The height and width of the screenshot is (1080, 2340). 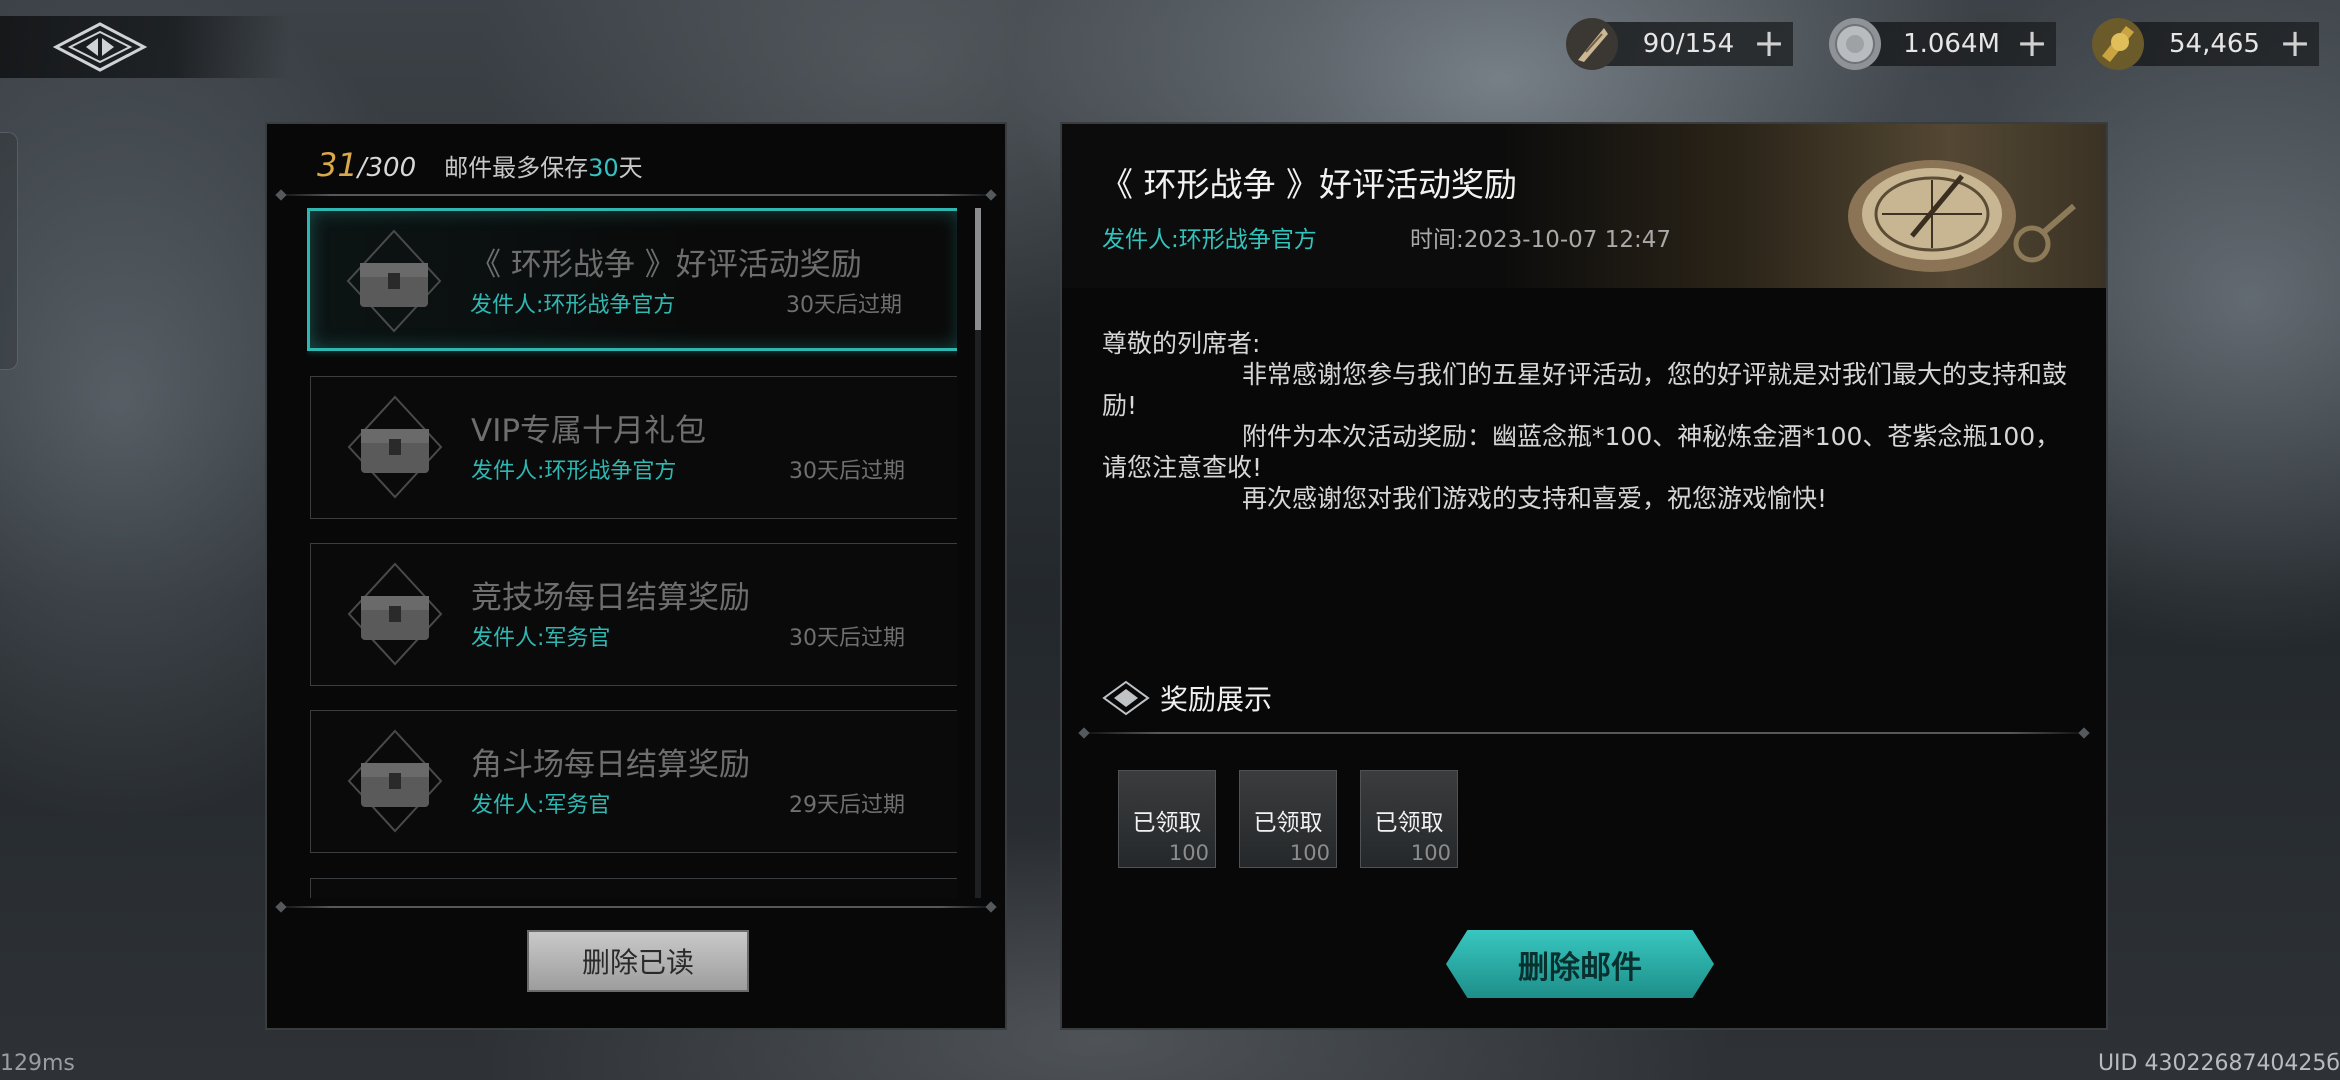 What do you see at coordinates (9, 251) in the screenshot?
I see `side-drawer-tab` at bounding box center [9, 251].